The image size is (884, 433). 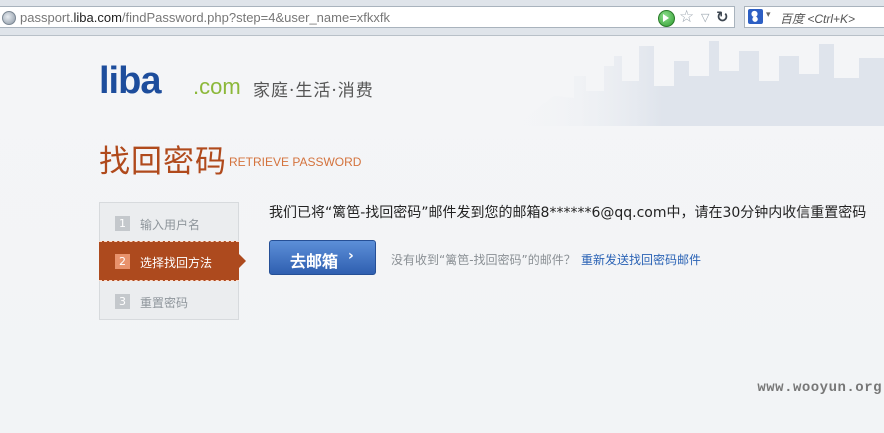 I want to click on steps-sidebar: 1 输入用户名 2 选择找回方法 3 重置密码, so click(x=172, y=261).